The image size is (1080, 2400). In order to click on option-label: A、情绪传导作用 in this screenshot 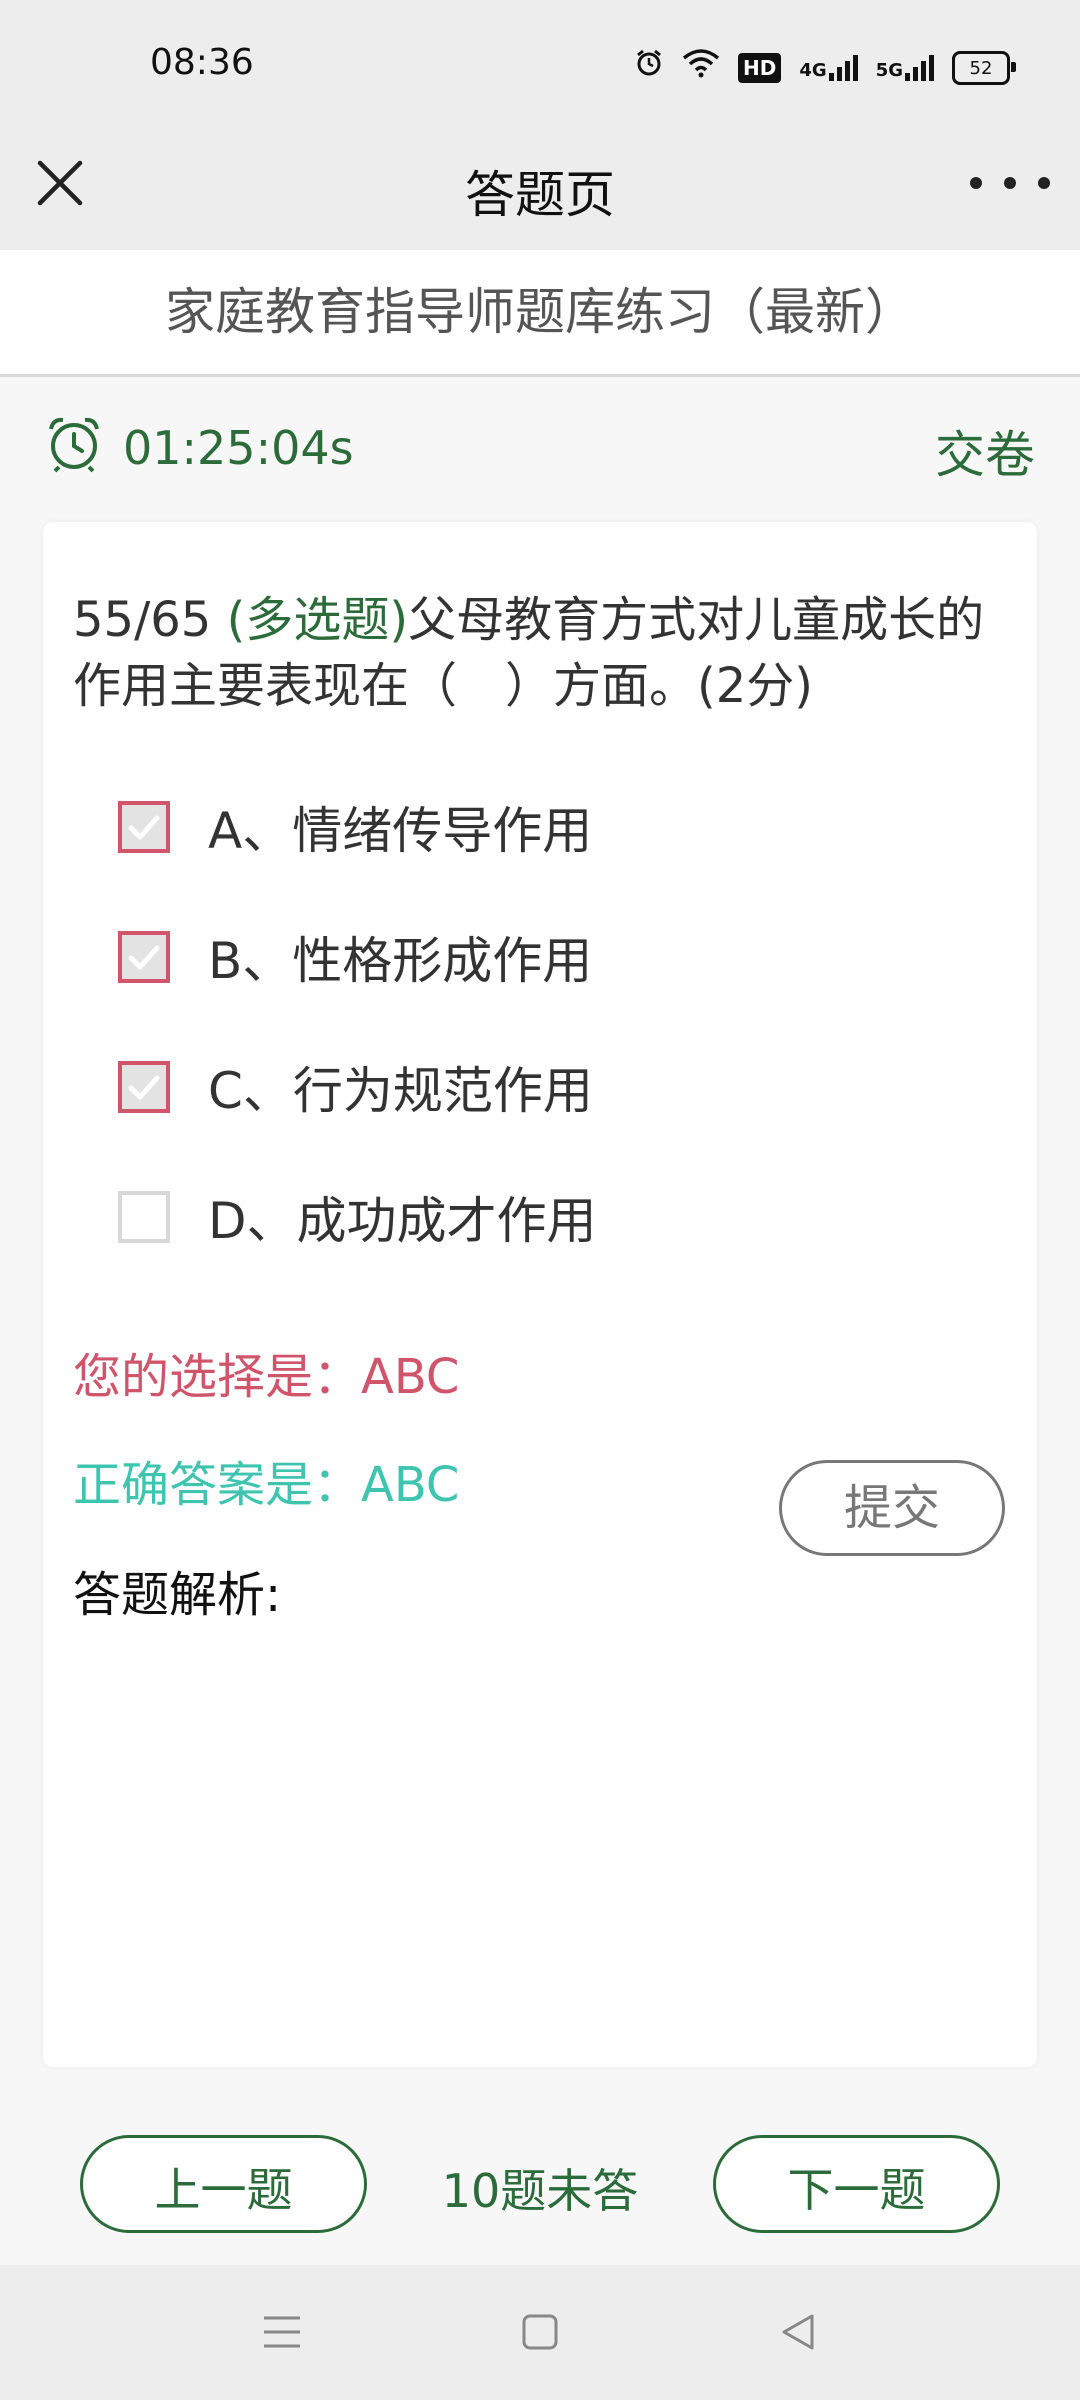, I will do `click(400, 831)`.